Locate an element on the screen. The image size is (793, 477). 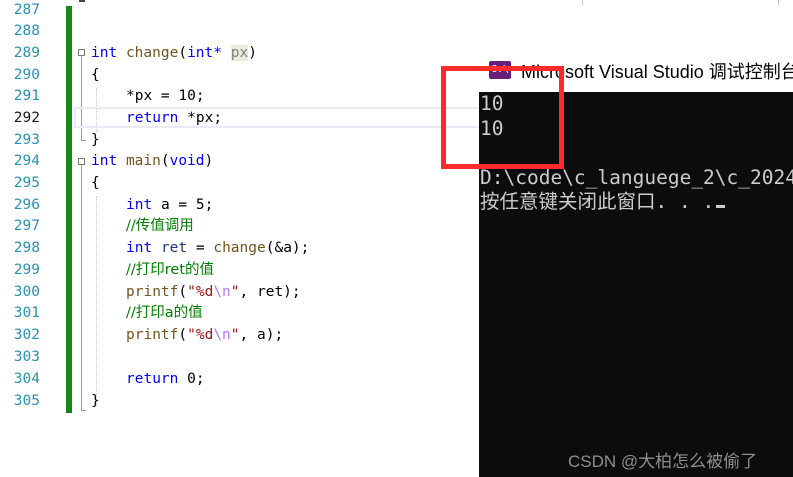
line-number: 302 is located at coordinates (26, 335).